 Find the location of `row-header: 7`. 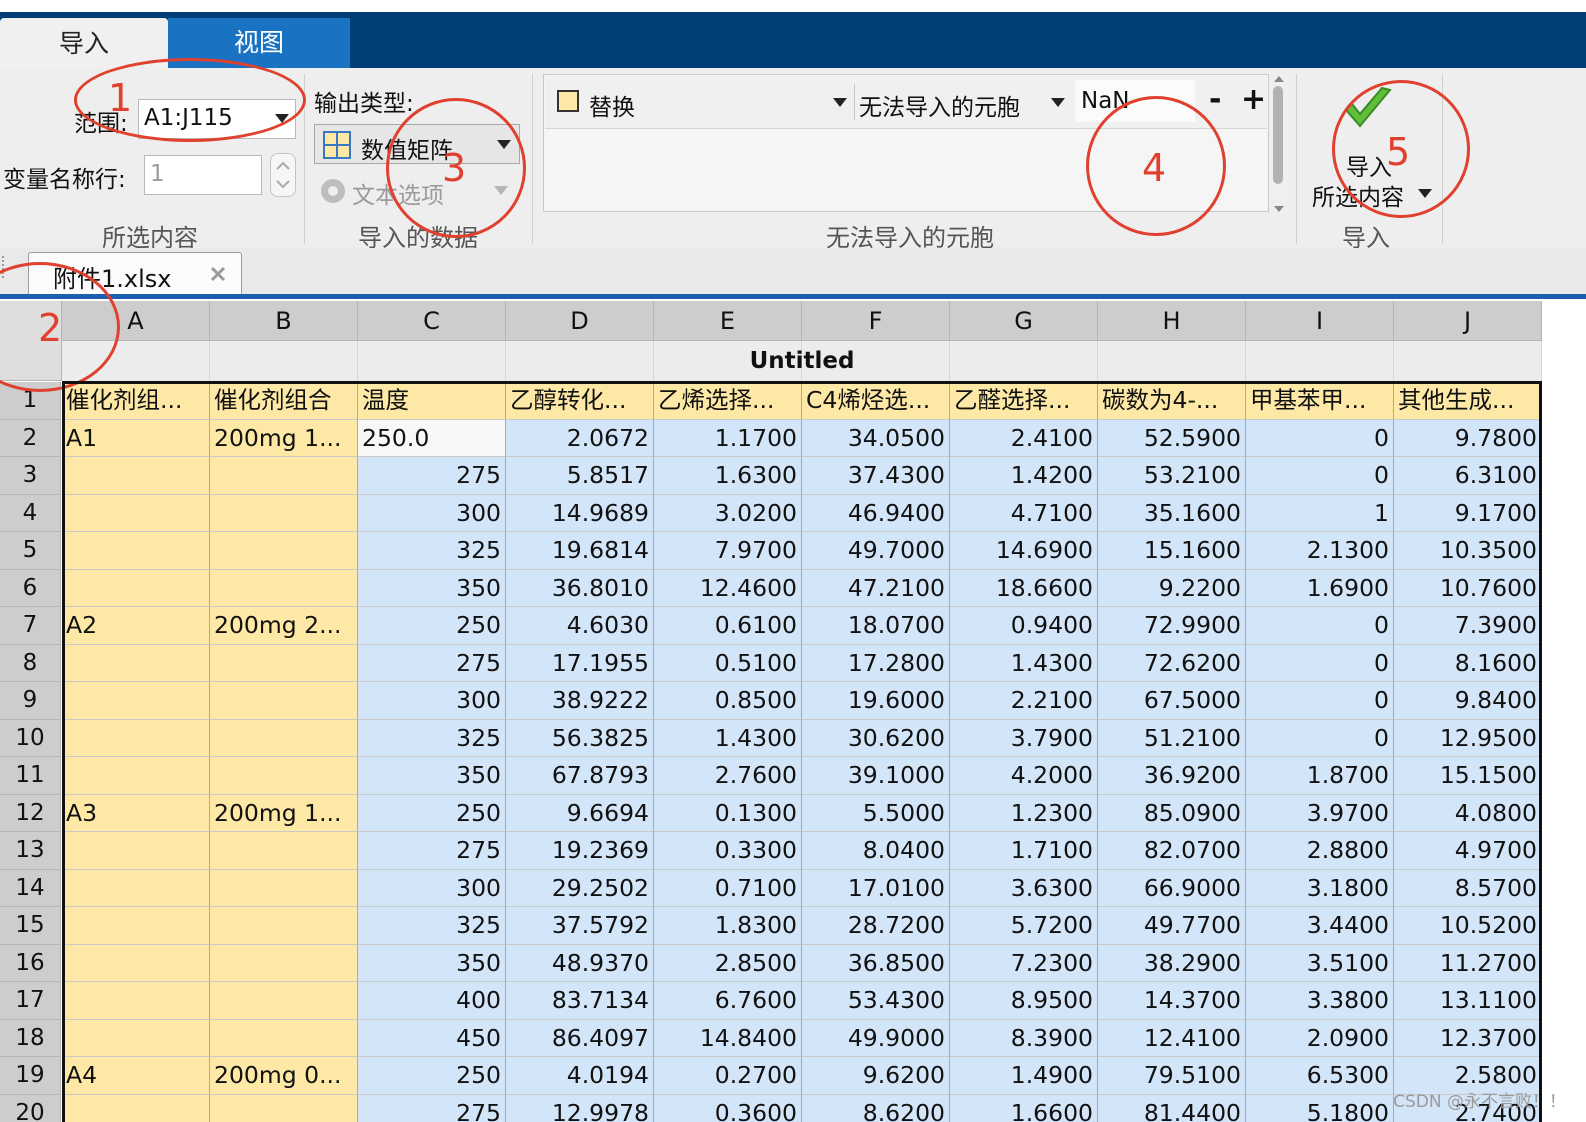

row-header: 7 is located at coordinates (30, 626).